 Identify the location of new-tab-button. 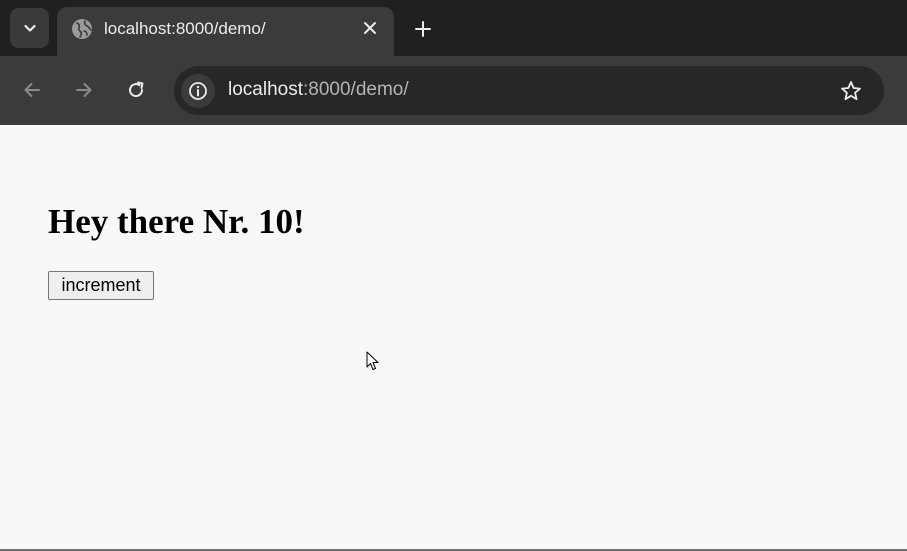
(423, 29).